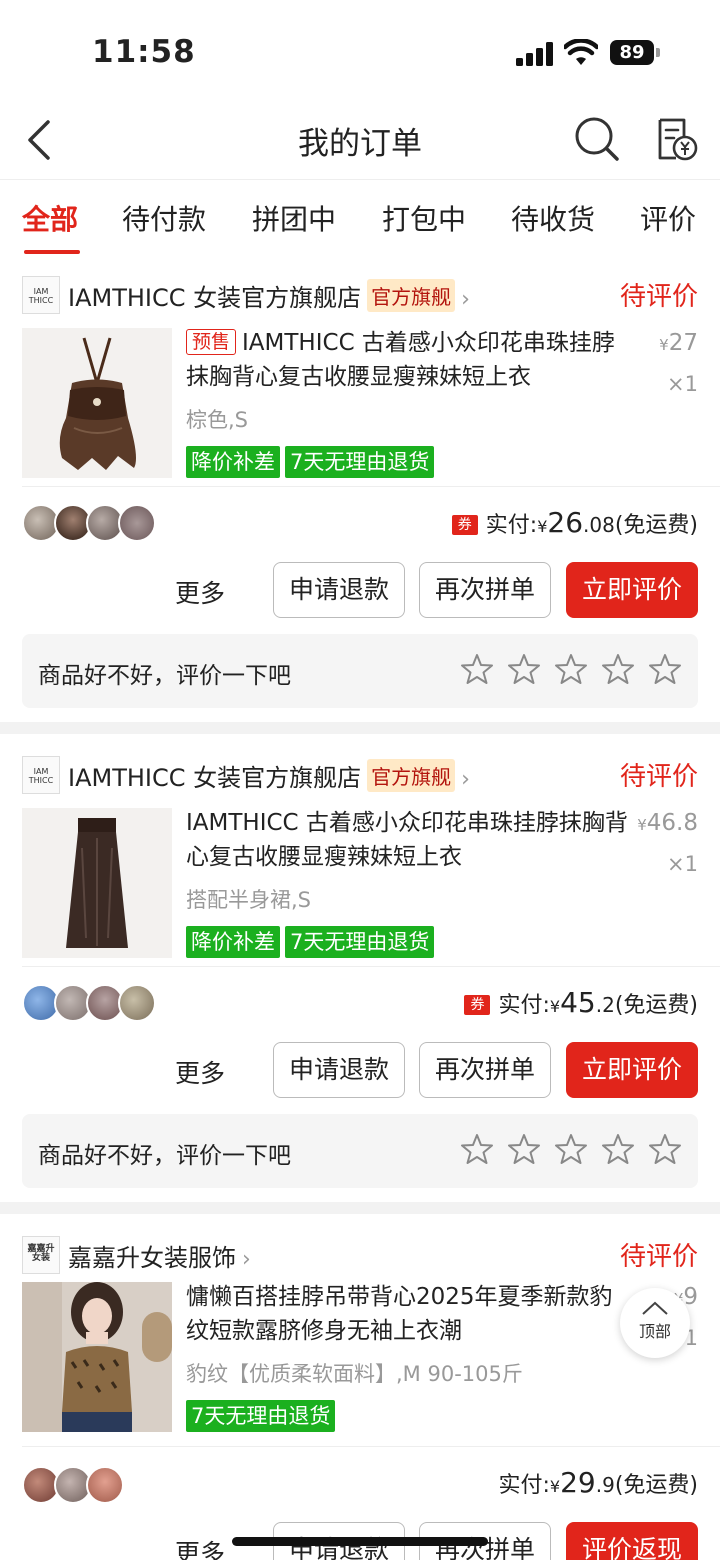 The width and height of the screenshot is (720, 1560). I want to click on product-title: 慵懒百搭挂脖吊带背心2025年夏季新款豹纹短款露脐修身无袖上衣潮, so click(408, 1314).